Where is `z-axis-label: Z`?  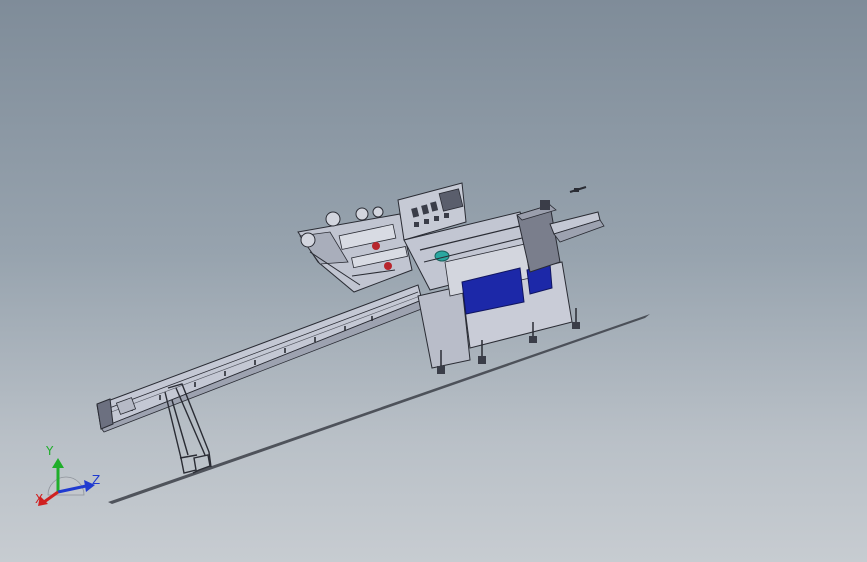
z-axis-label: Z is located at coordinates (96, 480).